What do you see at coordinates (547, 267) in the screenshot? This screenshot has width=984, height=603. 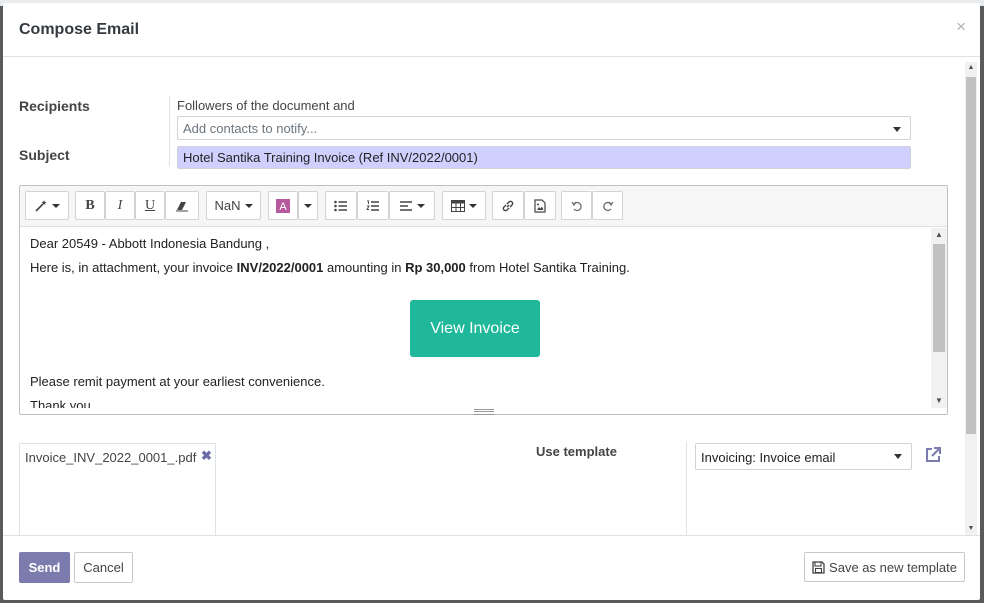 I see `invoice-line-suffix: from Hotel Santika Training.` at bounding box center [547, 267].